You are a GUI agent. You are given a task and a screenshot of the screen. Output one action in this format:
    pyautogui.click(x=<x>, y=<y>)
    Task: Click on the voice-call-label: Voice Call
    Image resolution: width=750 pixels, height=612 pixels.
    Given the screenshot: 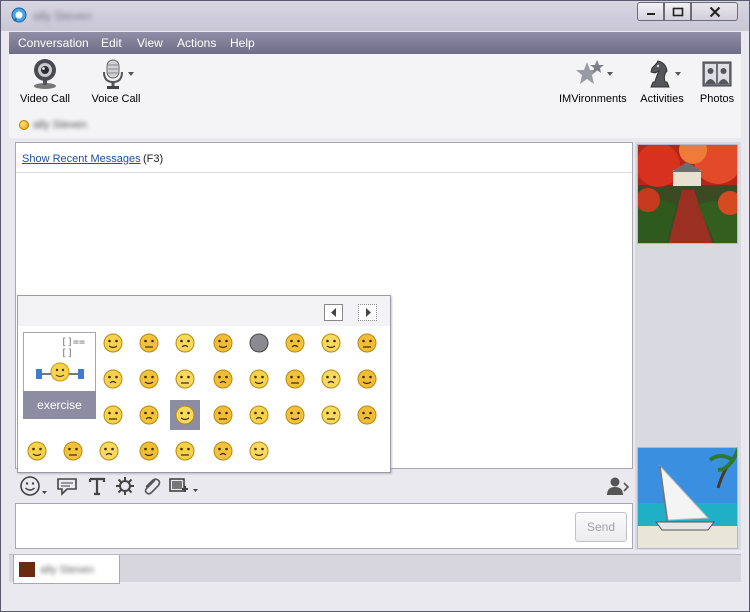 What is the action you would take?
    pyautogui.click(x=116, y=99)
    